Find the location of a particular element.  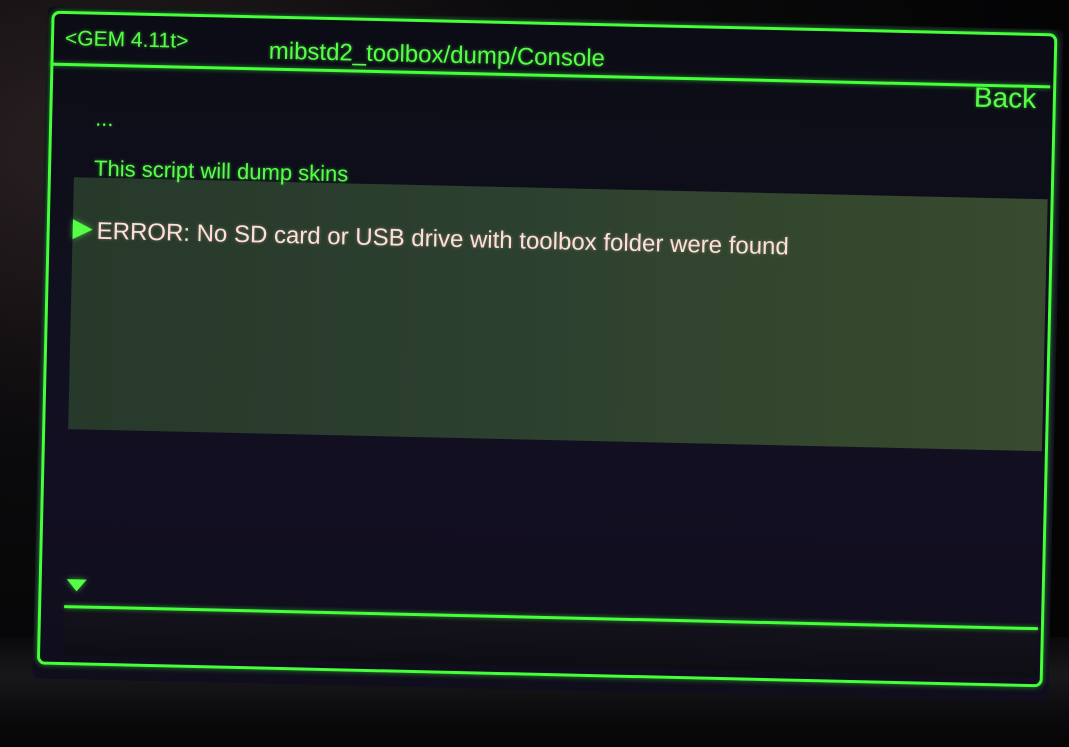

scroll-down-triangle-icon is located at coordinates (76, 585).